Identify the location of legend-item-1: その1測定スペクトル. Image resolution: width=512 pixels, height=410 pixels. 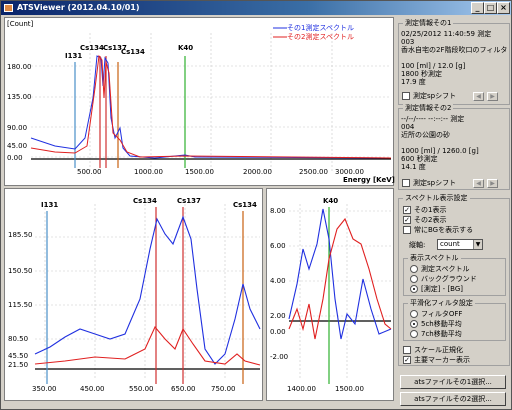
(320, 28).